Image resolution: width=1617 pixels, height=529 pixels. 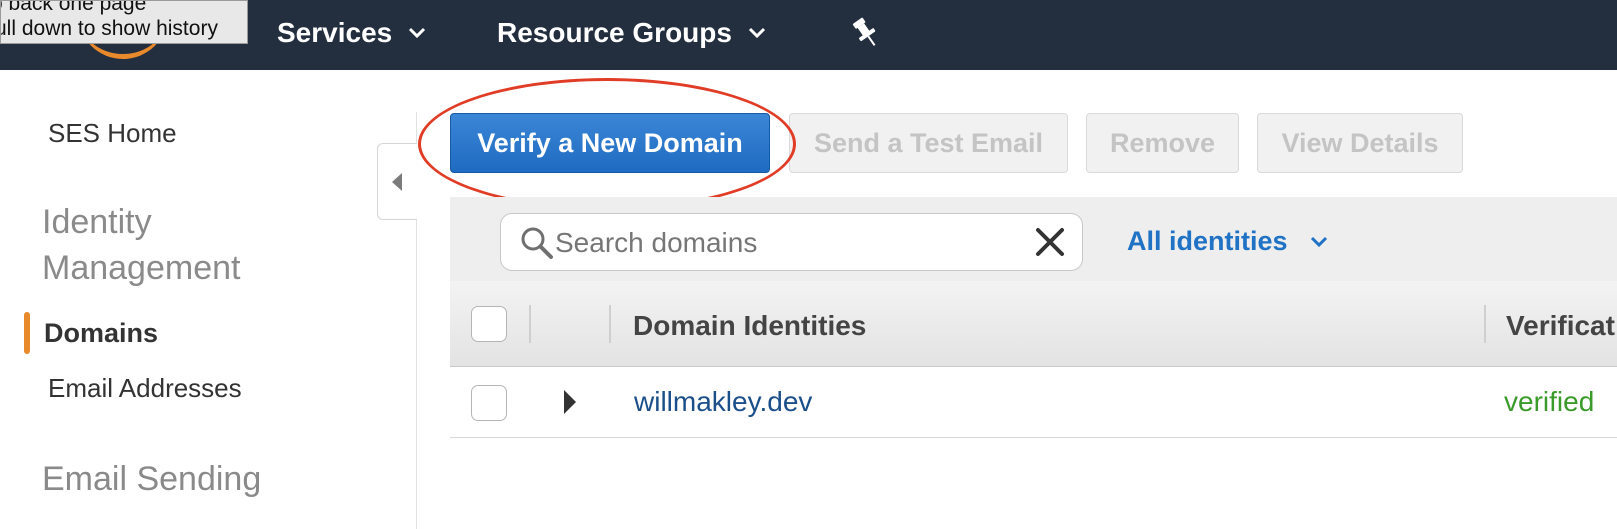 I want to click on active-item-indicator, so click(x=27, y=333).